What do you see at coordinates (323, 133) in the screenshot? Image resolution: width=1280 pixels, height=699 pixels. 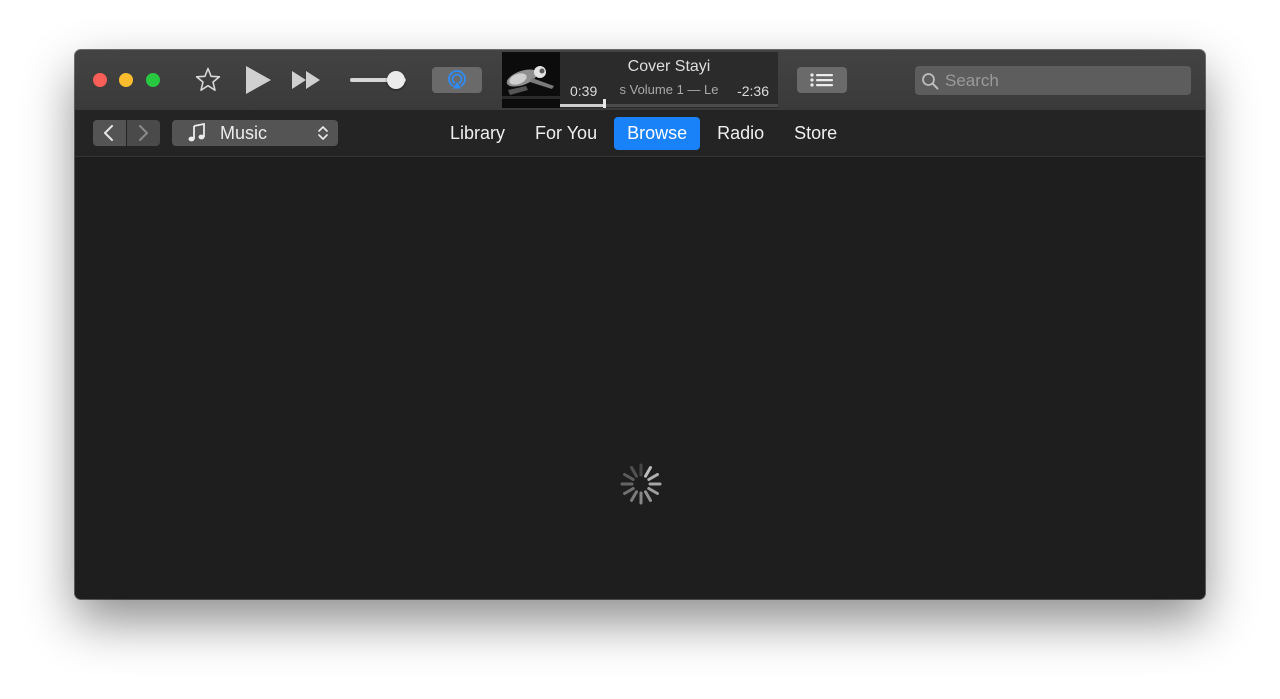 I see `updown-chevron-icon` at bounding box center [323, 133].